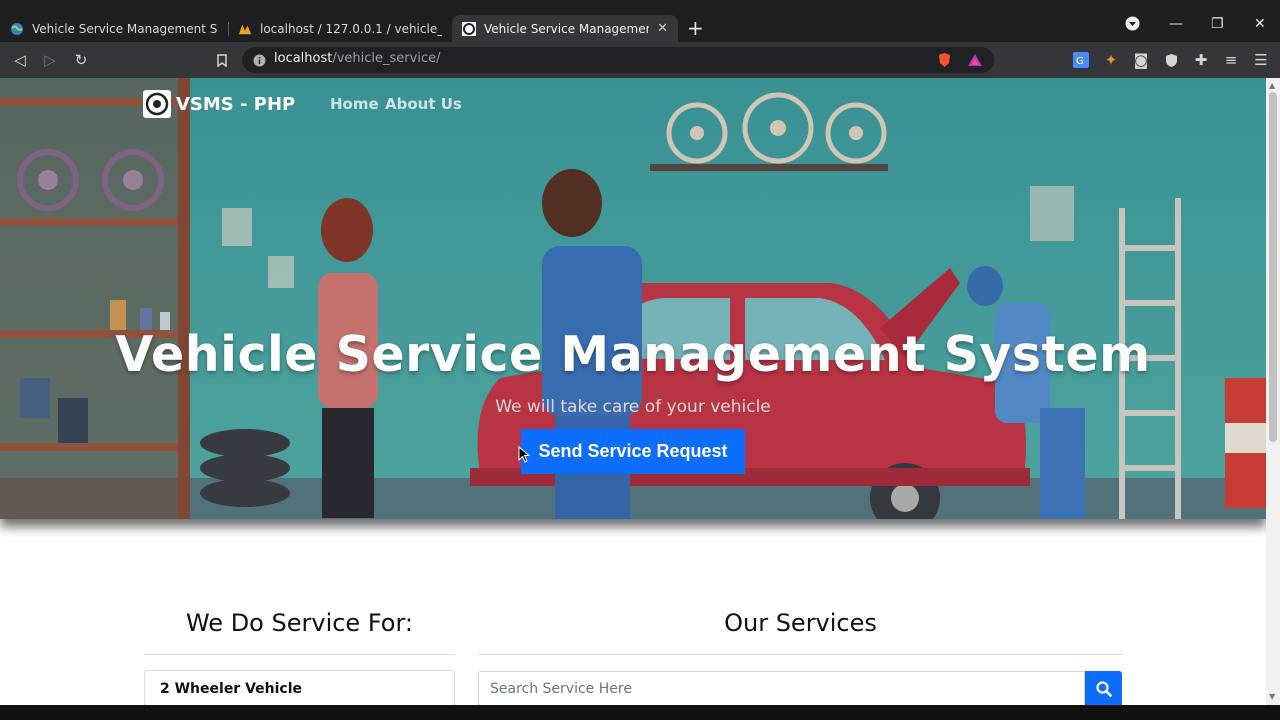 This screenshot has height=720, width=1280. Describe the element at coordinates (1171, 60) in the screenshot. I see `shield-extension-icon` at that location.